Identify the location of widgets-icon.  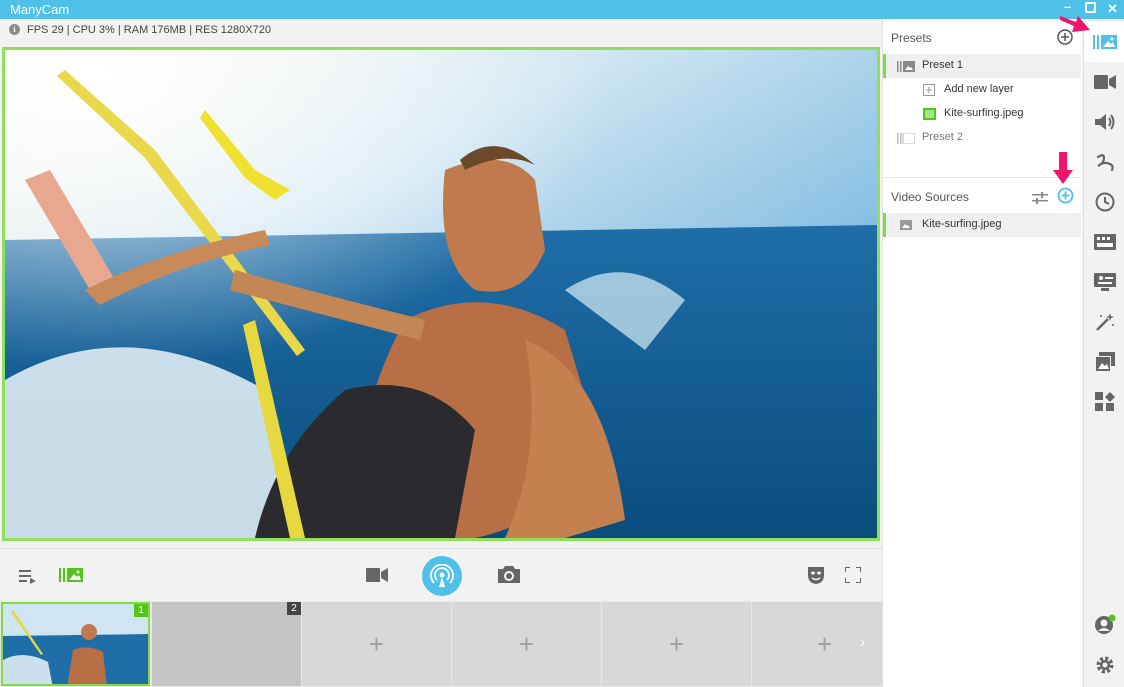
(1104, 402).